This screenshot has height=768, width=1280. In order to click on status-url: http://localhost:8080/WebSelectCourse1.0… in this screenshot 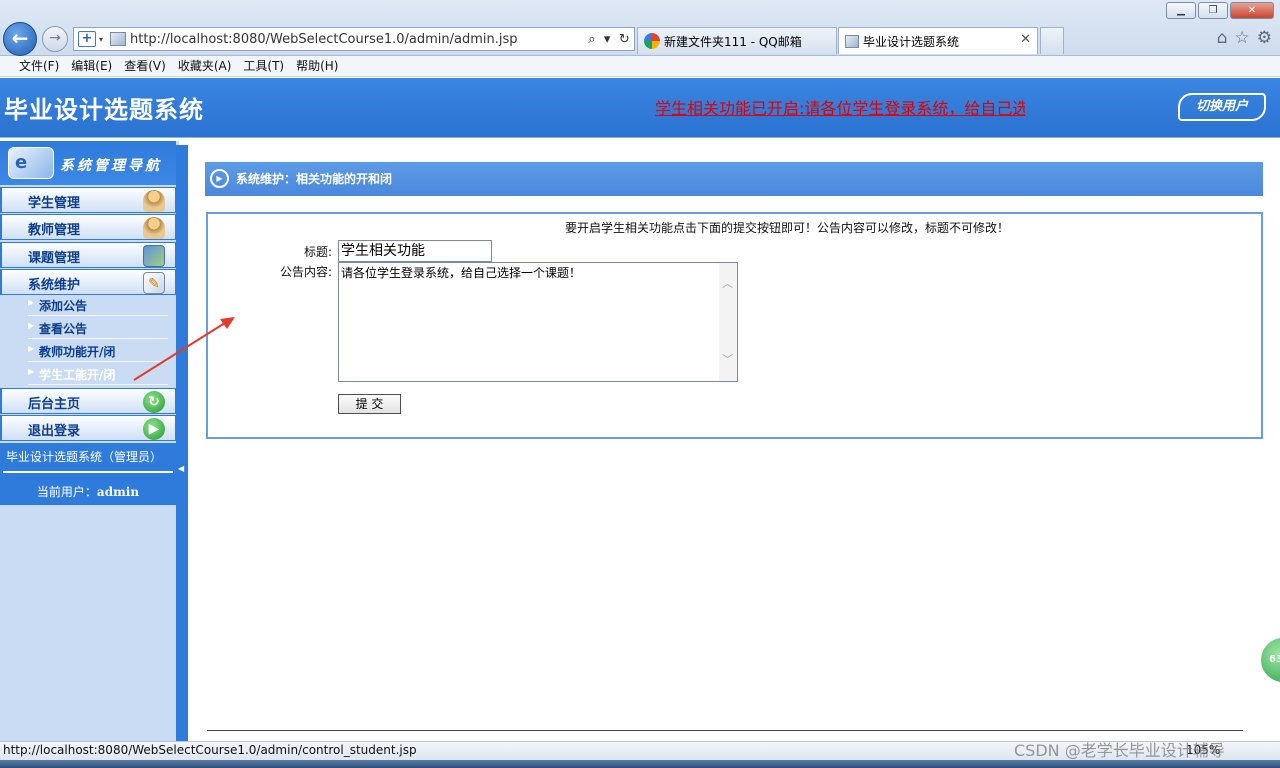, I will do `click(210, 750)`.